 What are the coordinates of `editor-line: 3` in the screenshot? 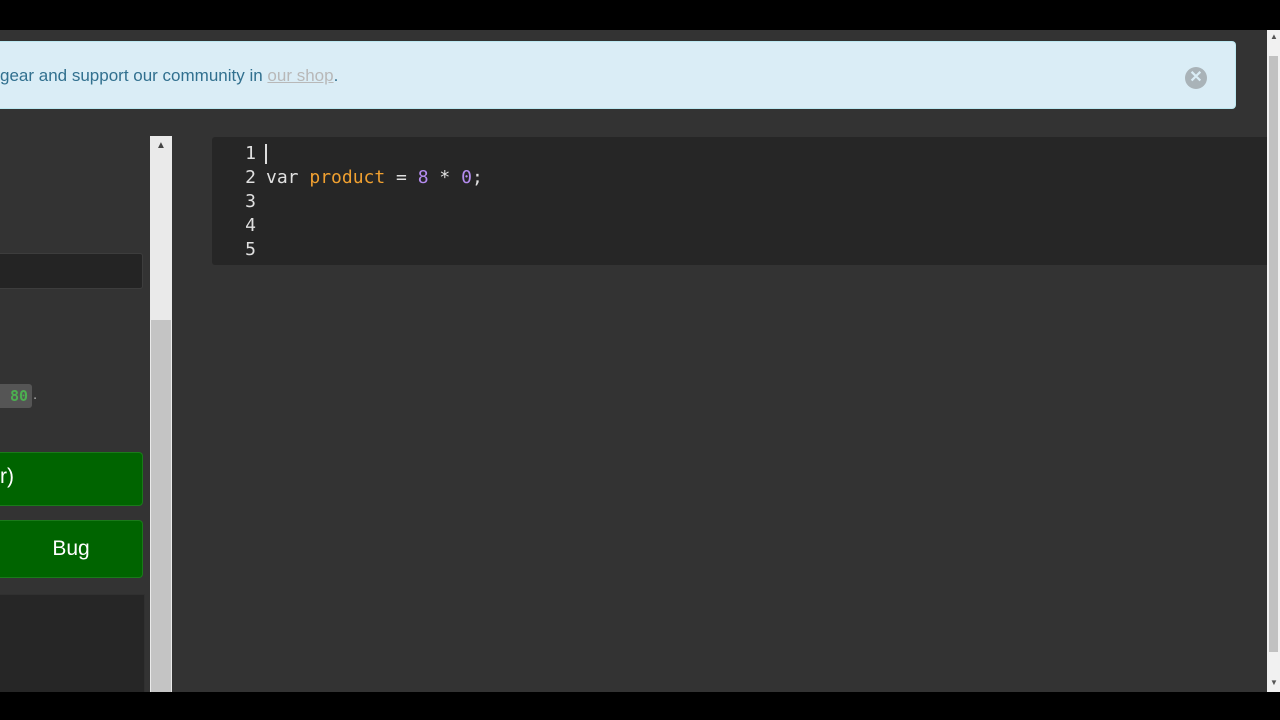 It's located at (739, 202).